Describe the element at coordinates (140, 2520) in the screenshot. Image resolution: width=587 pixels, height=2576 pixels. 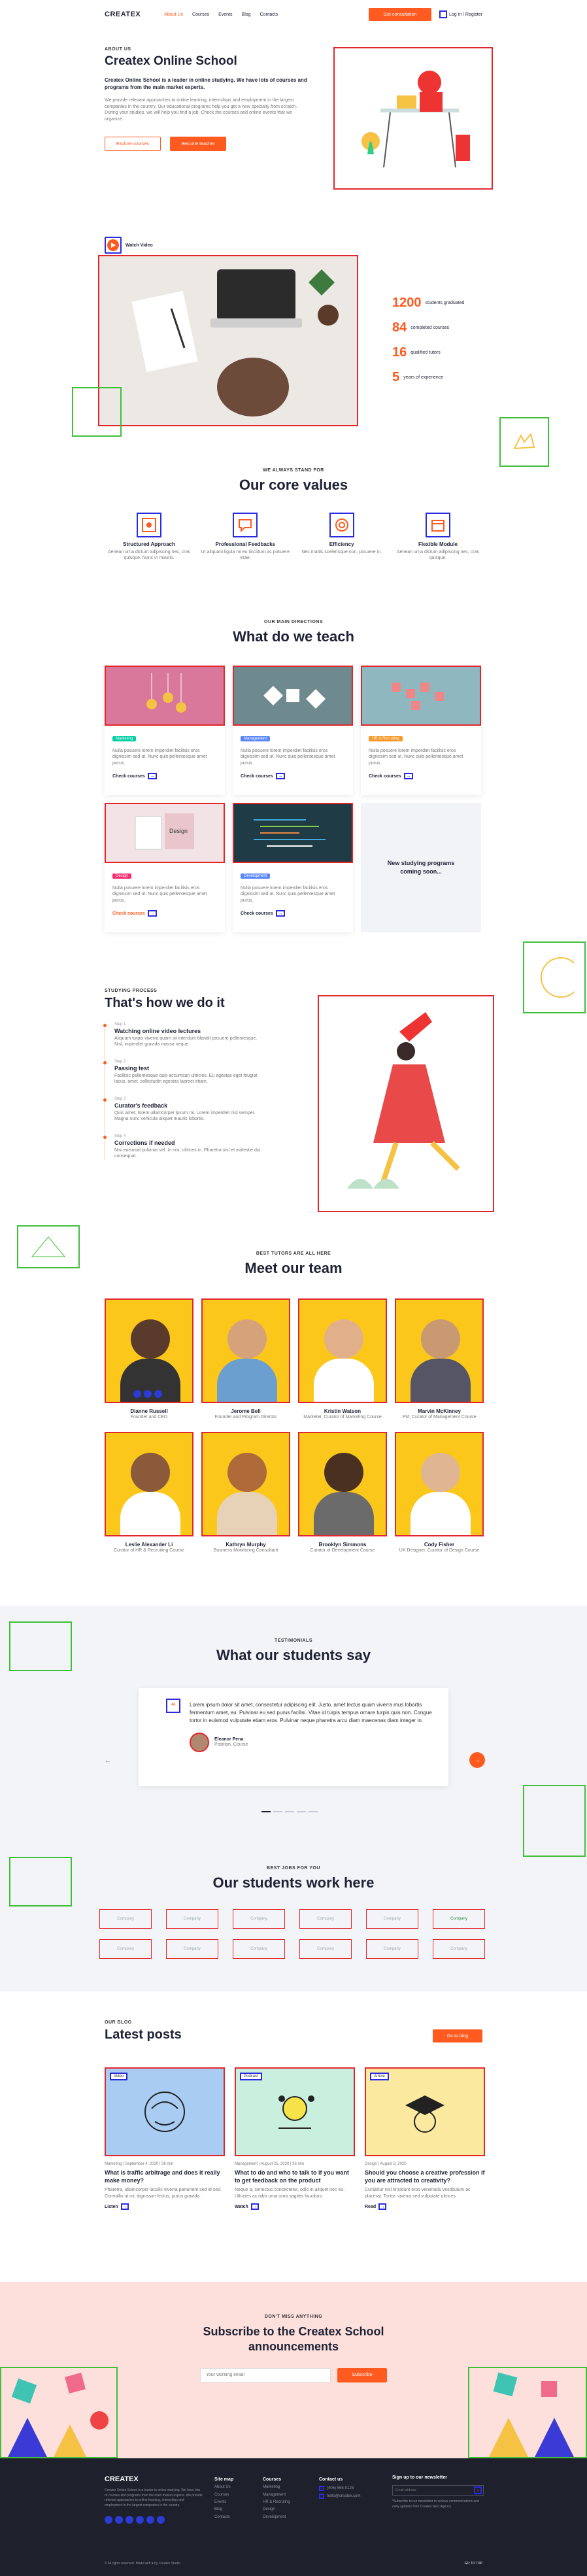
I see `telegram-icon` at that location.